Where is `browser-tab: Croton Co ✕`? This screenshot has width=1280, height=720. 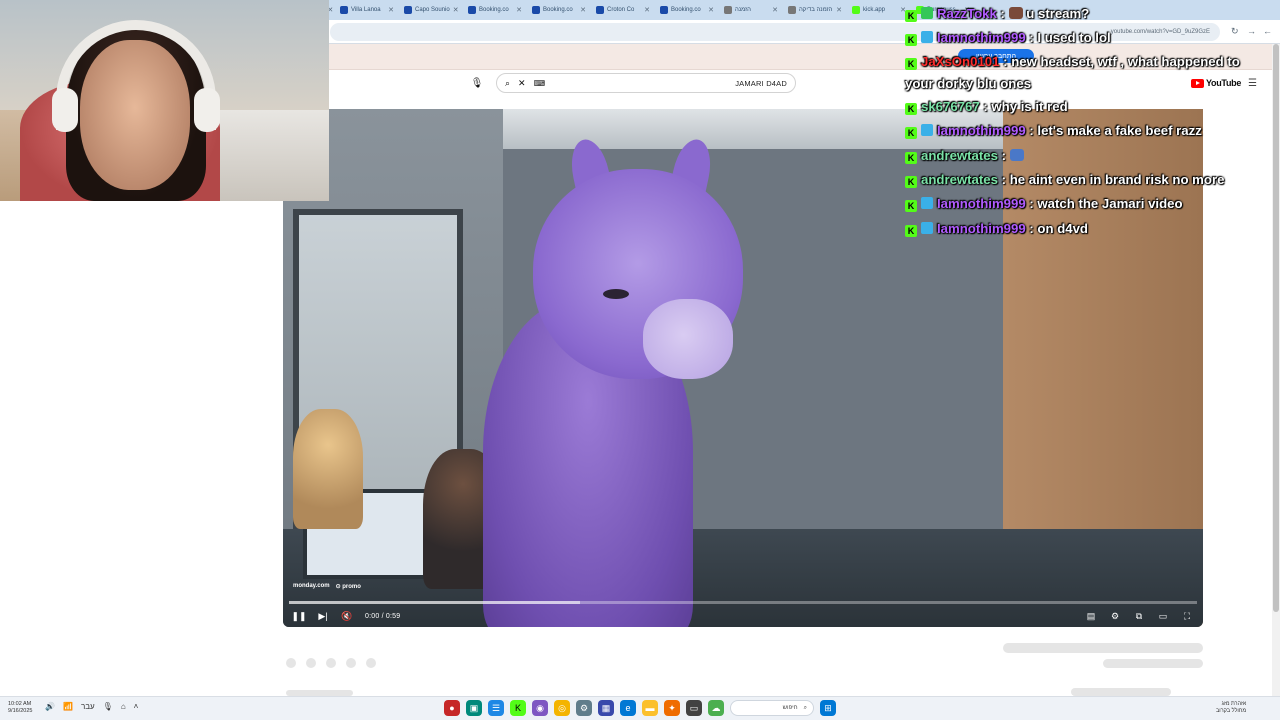
browser-tab: Croton Co ✕ is located at coordinates (623, 10).